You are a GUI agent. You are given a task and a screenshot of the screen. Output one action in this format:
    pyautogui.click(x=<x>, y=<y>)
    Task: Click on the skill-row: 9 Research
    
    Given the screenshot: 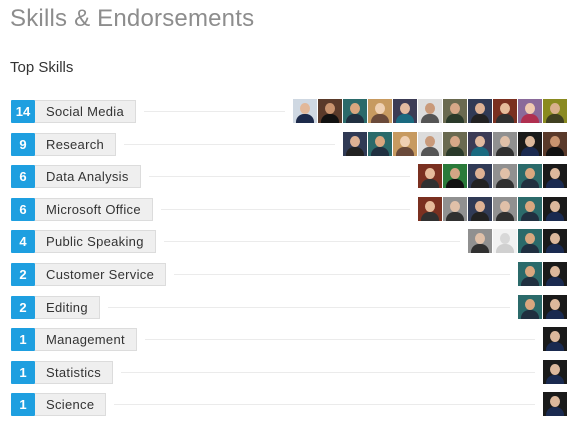 What is the action you would take?
    pyautogui.click(x=289, y=148)
    